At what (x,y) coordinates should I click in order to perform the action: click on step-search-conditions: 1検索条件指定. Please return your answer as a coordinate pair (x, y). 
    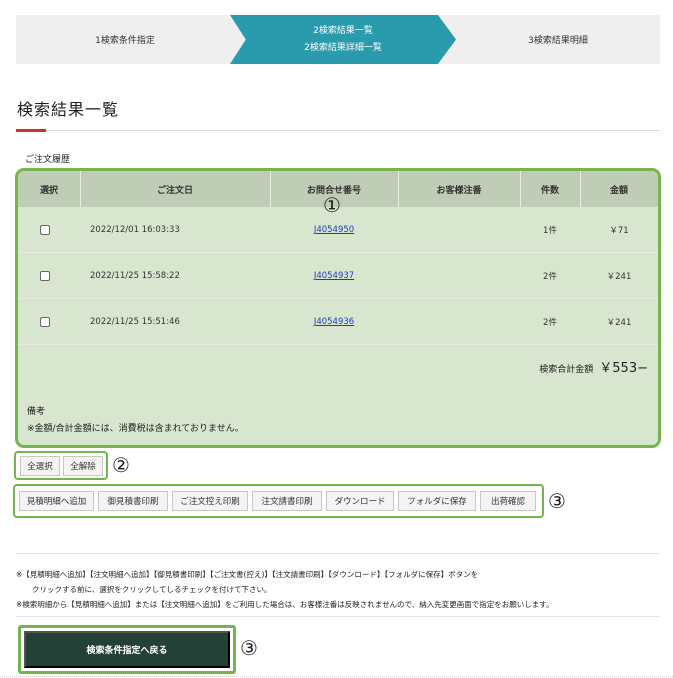
    Looking at the image, I should click on (125, 41).